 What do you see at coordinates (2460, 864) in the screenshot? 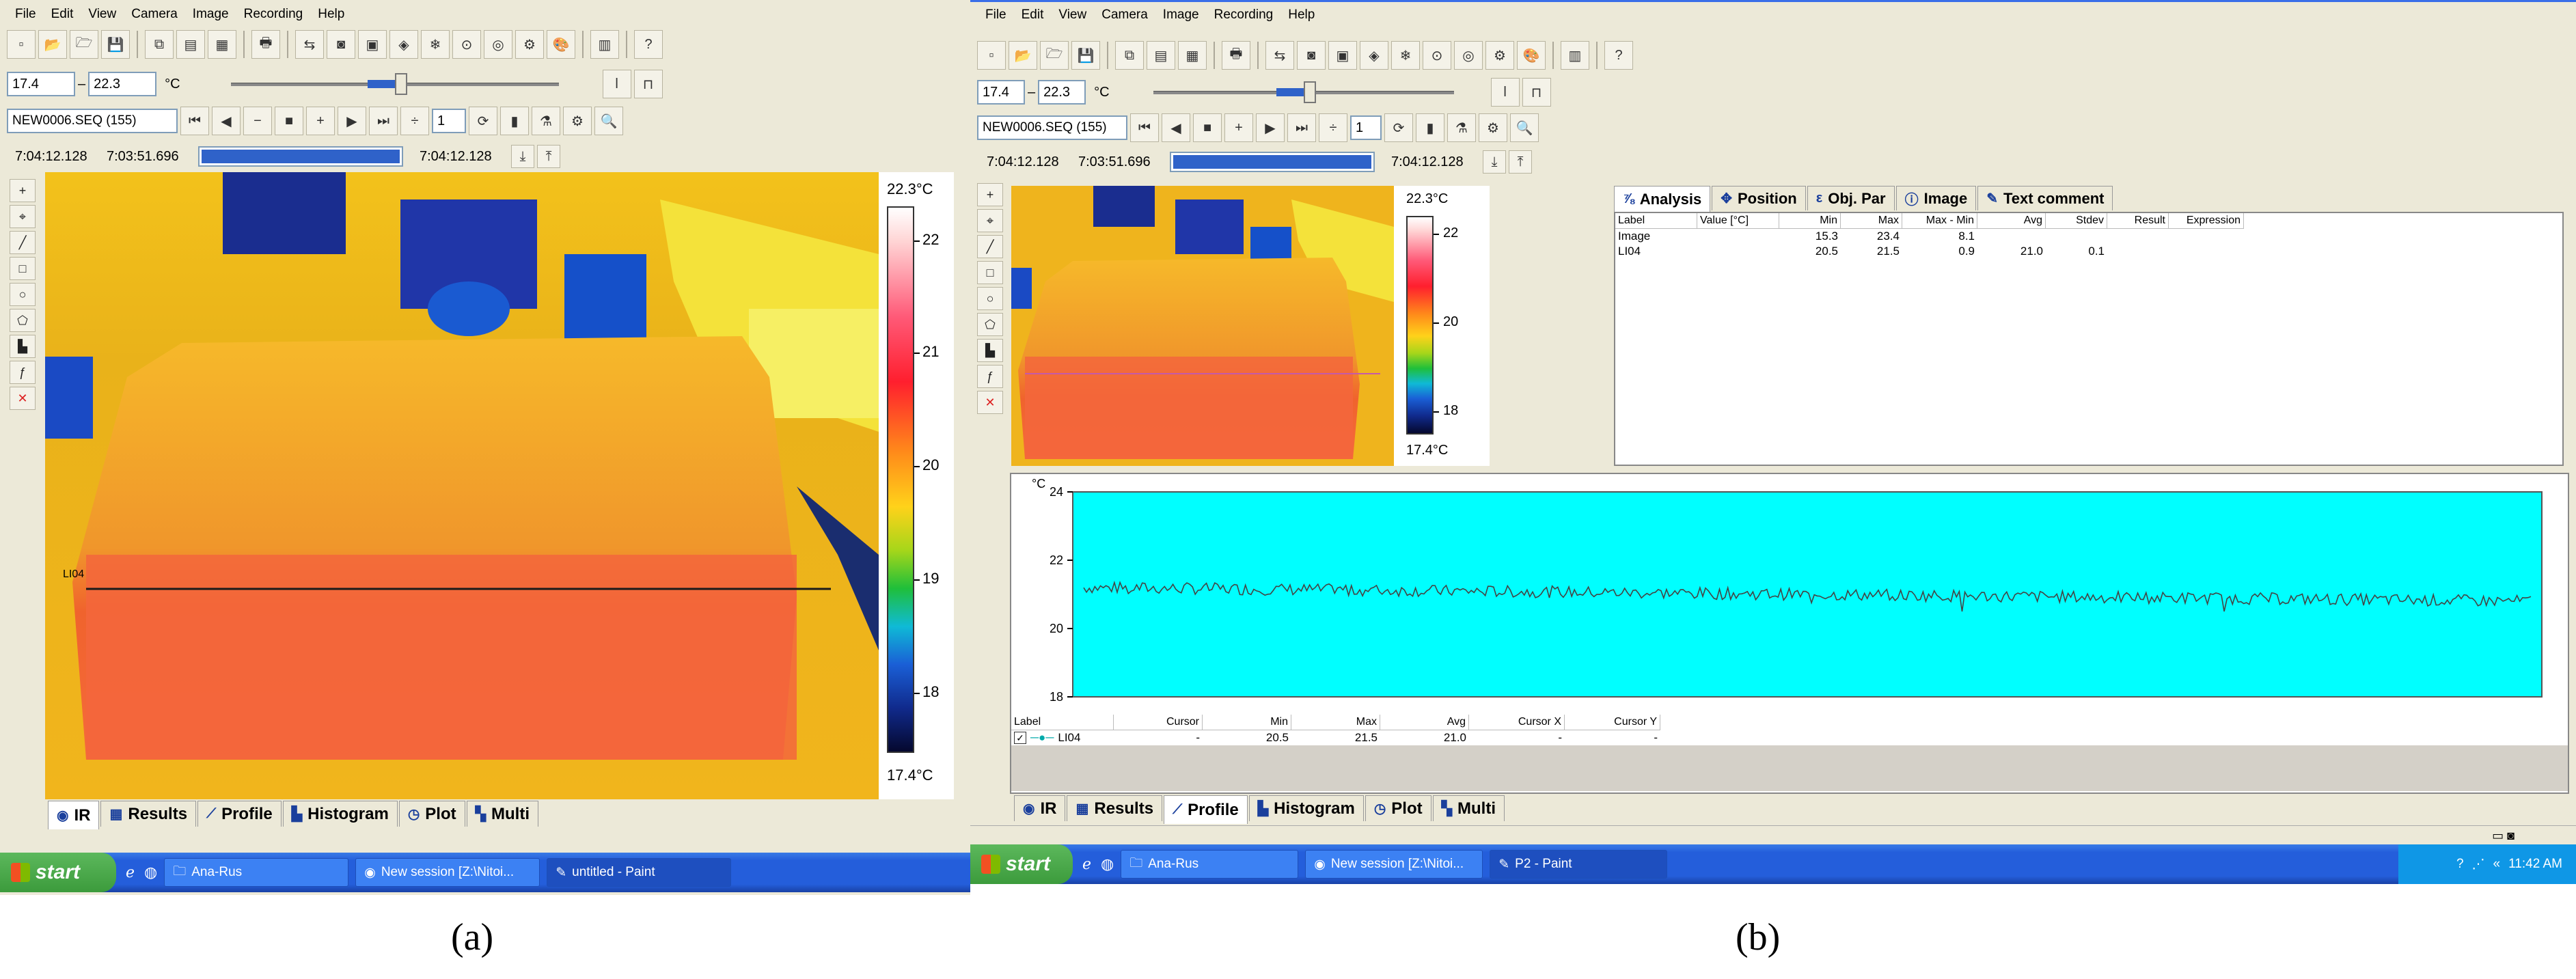
I see `help-tray-icon: ?` at bounding box center [2460, 864].